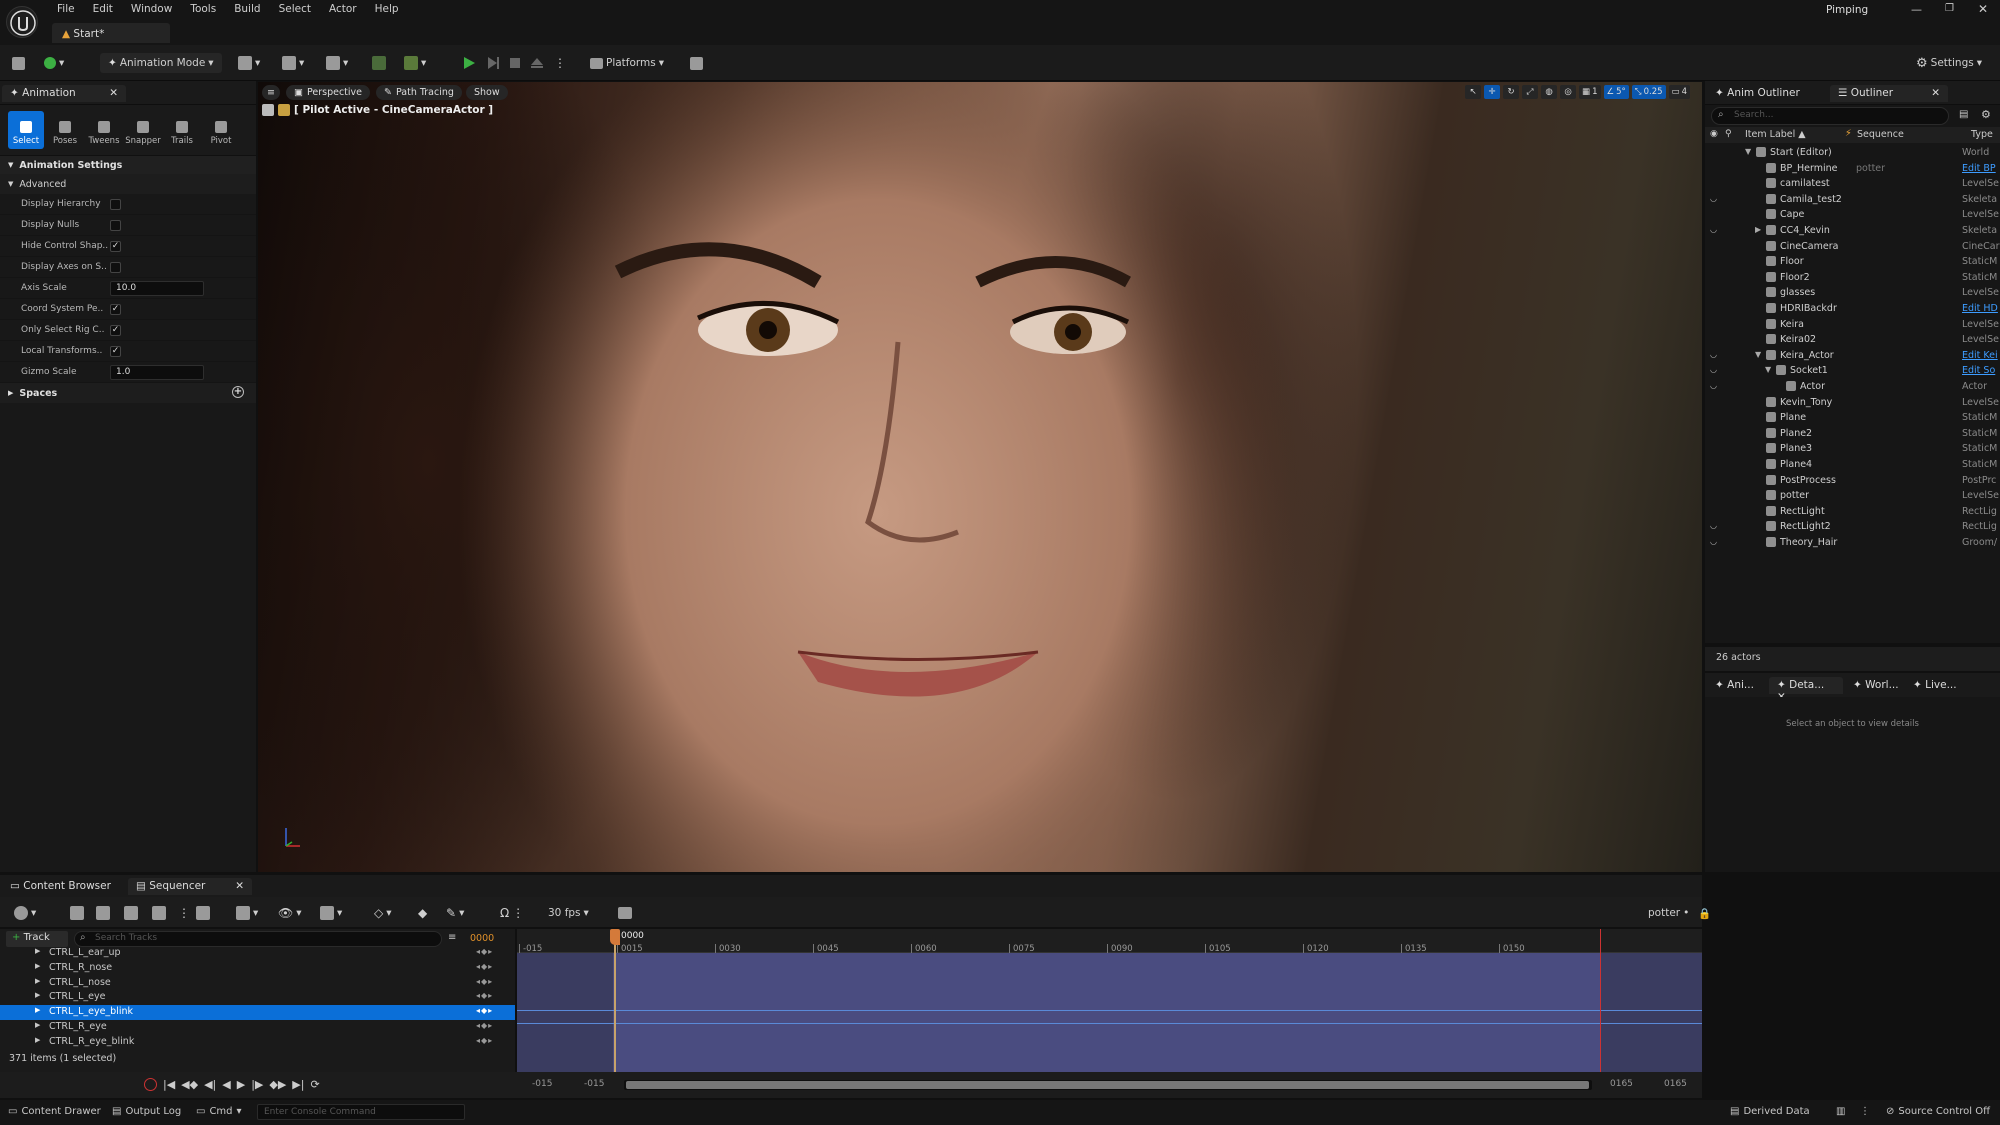 This screenshot has height=1125, width=2000. What do you see at coordinates (1852, 356) in the screenshot?
I see `outliner-row: ◡ ▼ Keira_Actor Edit Kei` at bounding box center [1852, 356].